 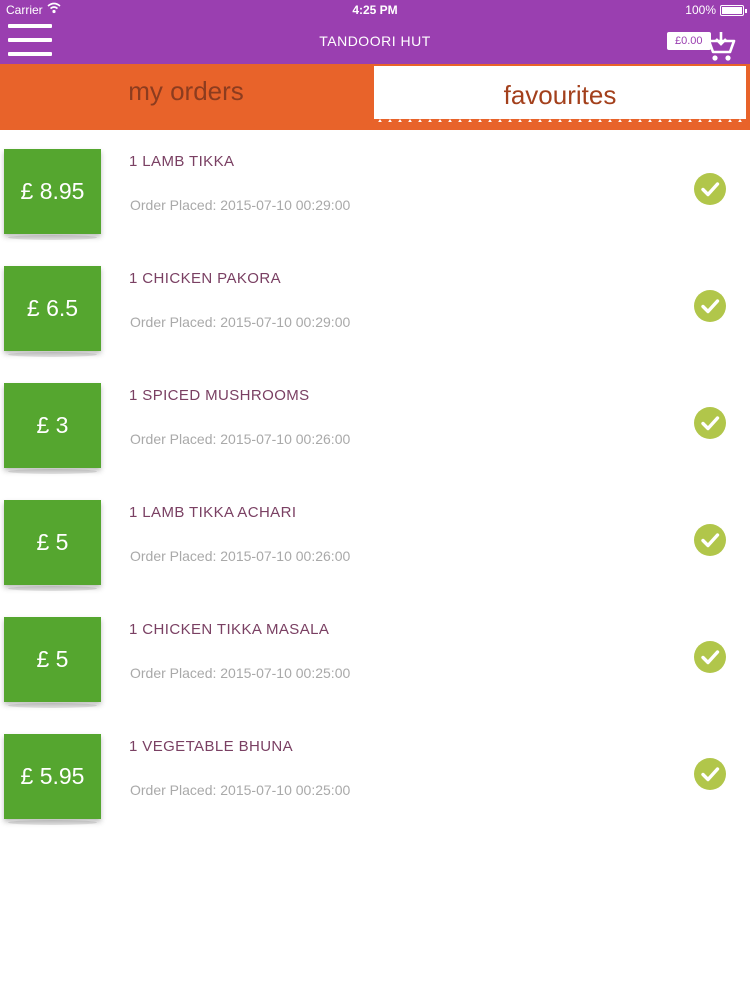 I want to click on price-badge: £ 6.5, so click(x=52, y=311).